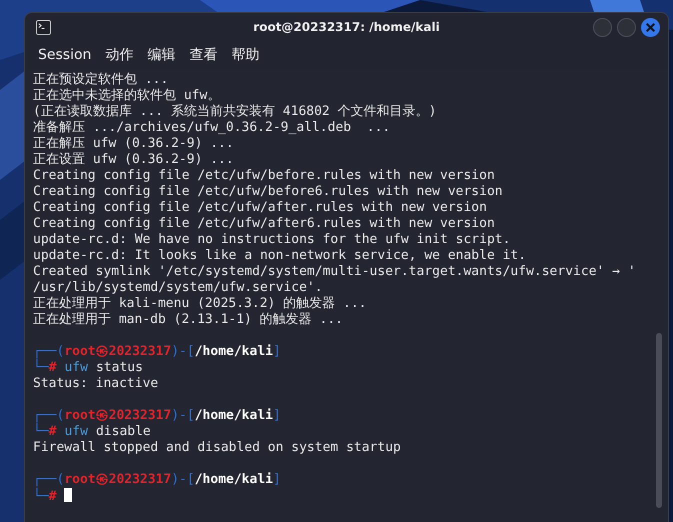 This screenshot has width=673, height=522. Describe the element at coordinates (43, 27) in the screenshot. I see `terminal-icon` at that location.